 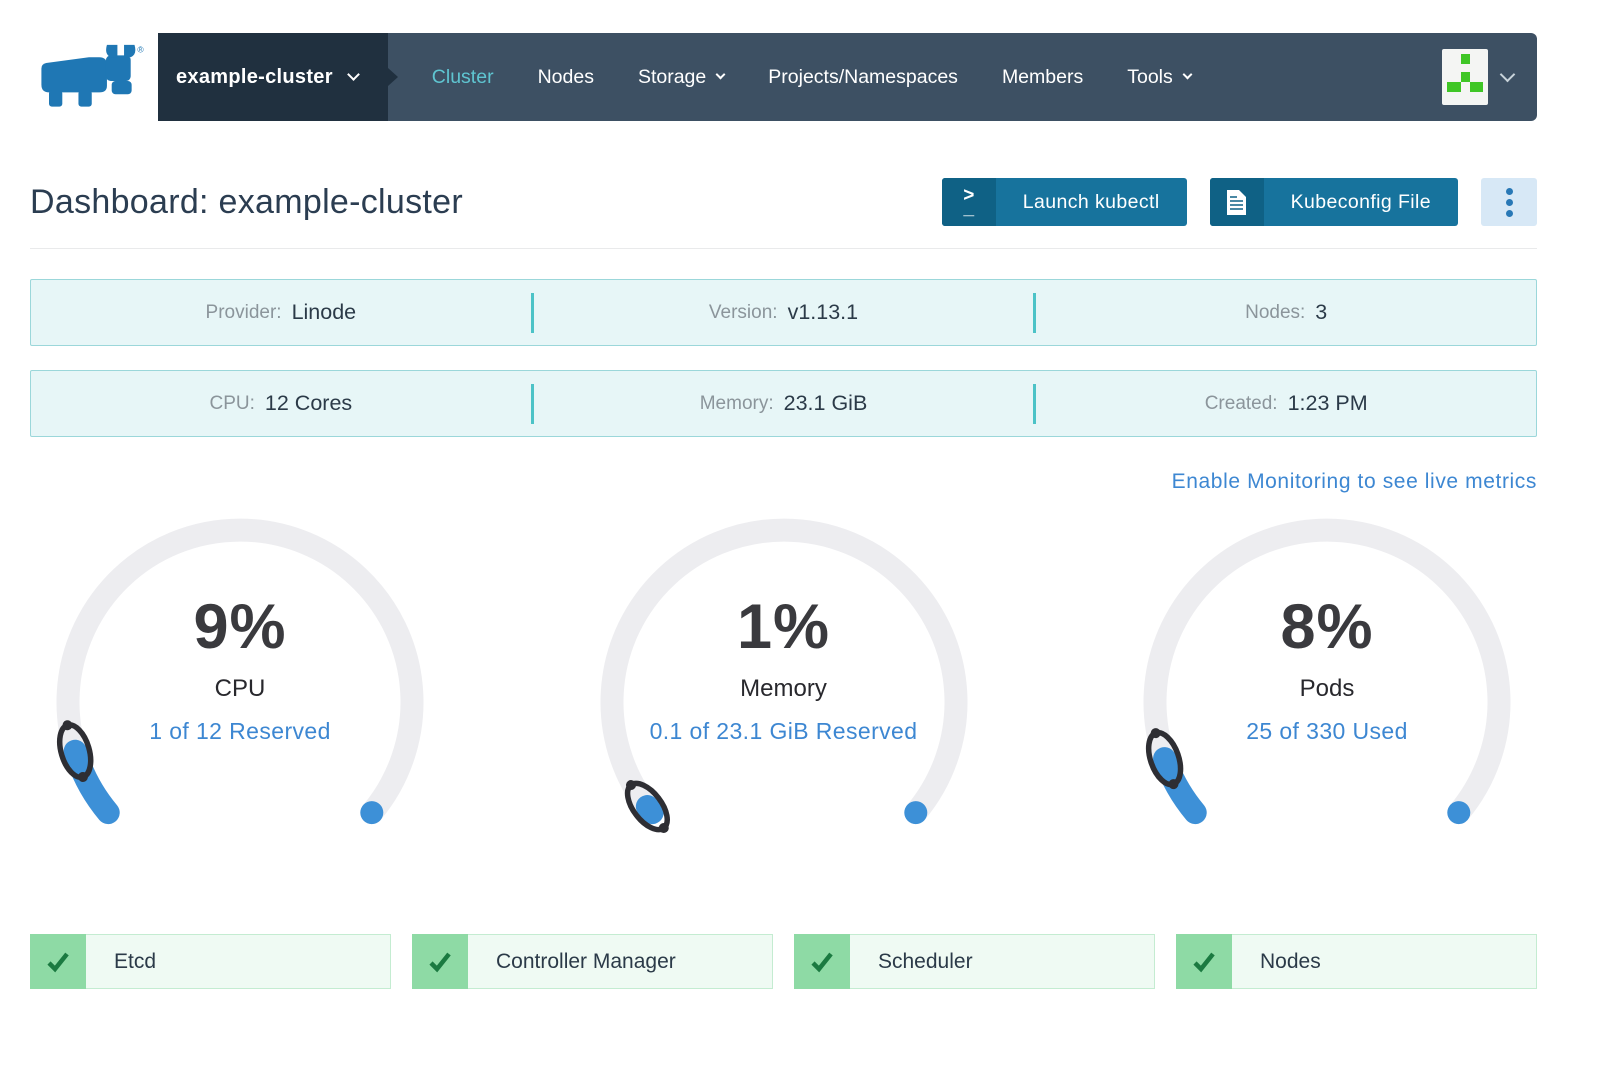 I want to click on status-controller-manager: Controller Manager, so click(x=592, y=961).